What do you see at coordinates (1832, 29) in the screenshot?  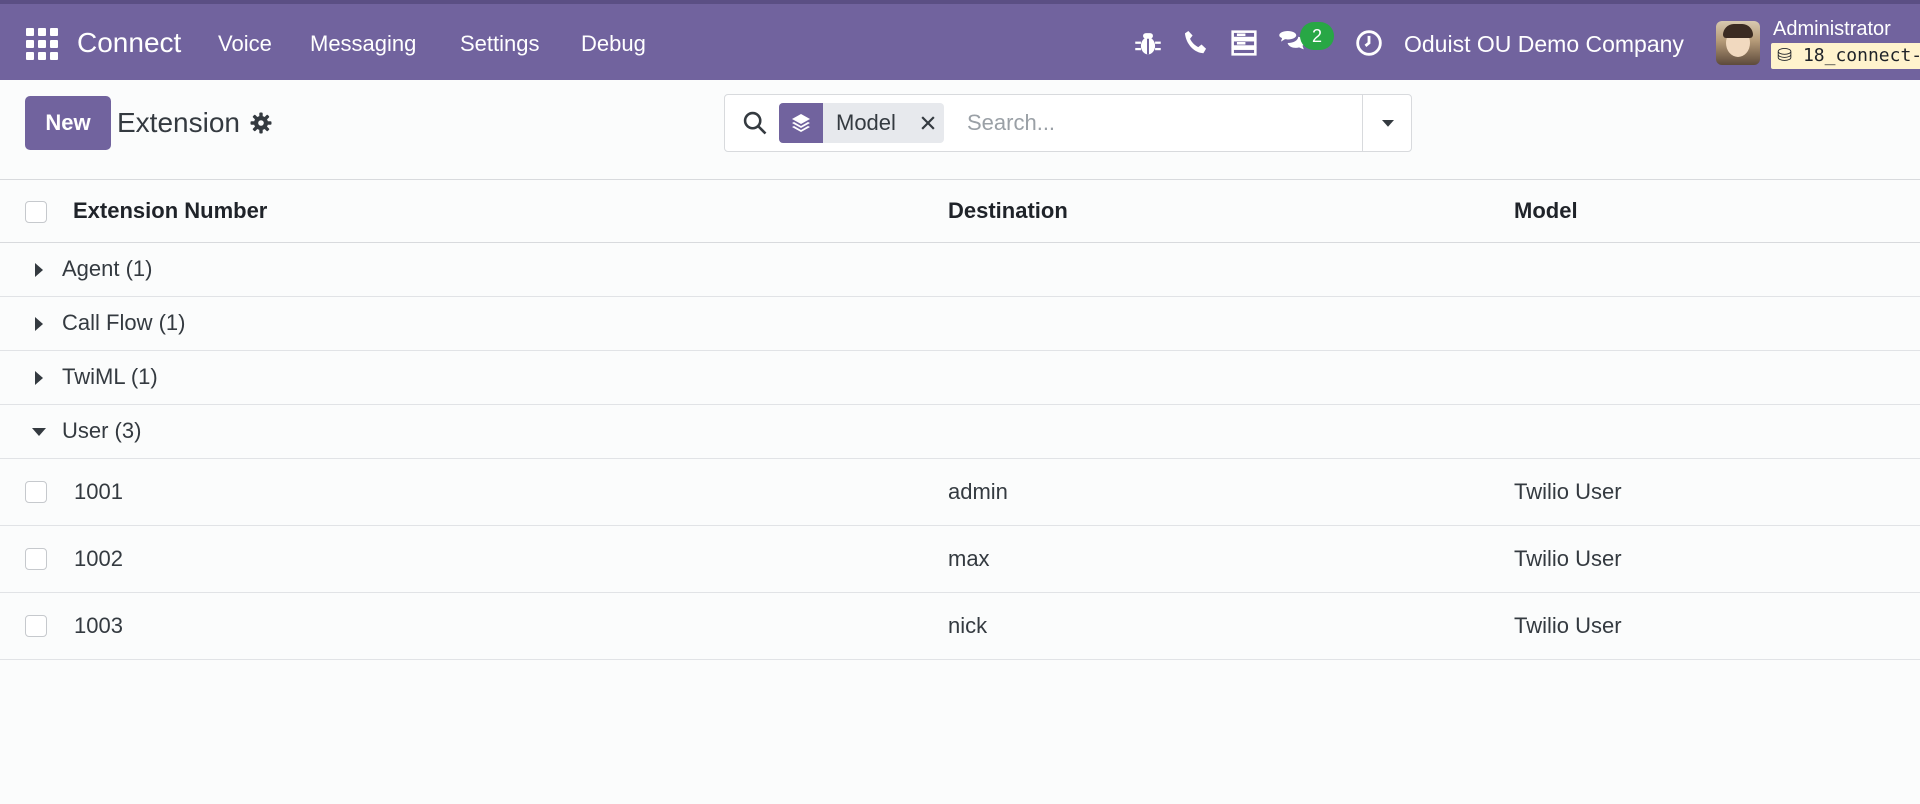 I see `user-name: Administrator` at bounding box center [1832, 29].